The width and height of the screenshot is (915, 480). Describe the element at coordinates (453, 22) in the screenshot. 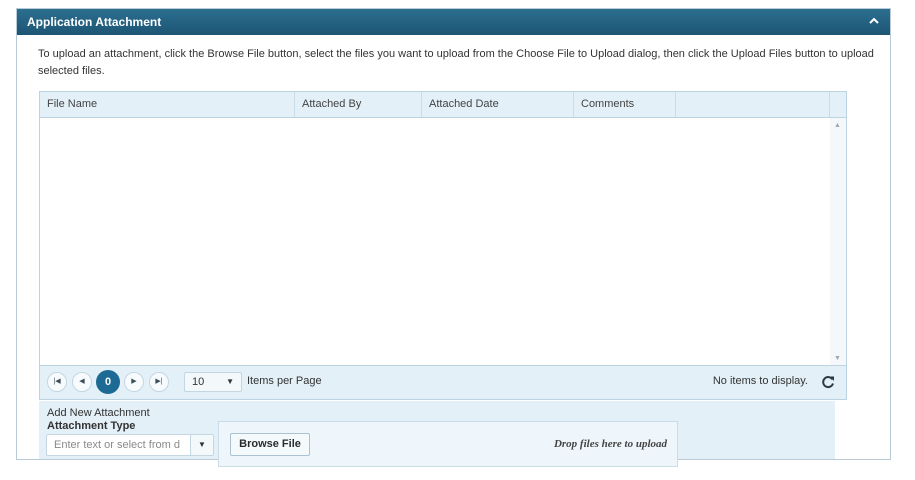

I see `panel-header: Application Attachment` at that location.